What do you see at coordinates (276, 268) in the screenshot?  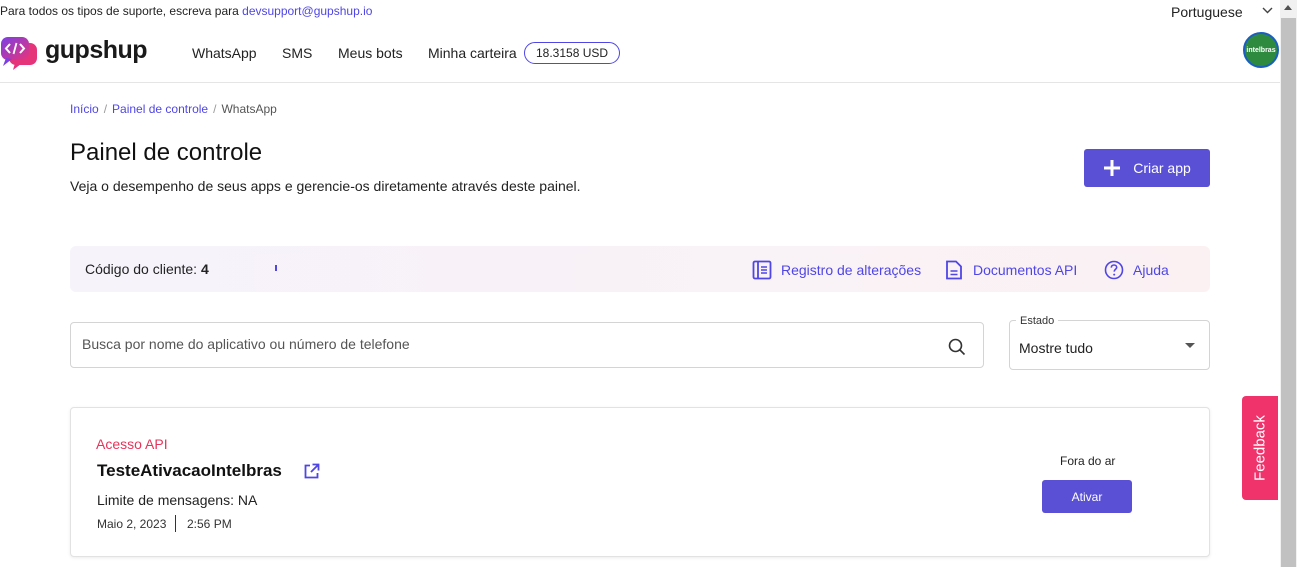 I see `client-code-marker` at bounding box center [276, 268].